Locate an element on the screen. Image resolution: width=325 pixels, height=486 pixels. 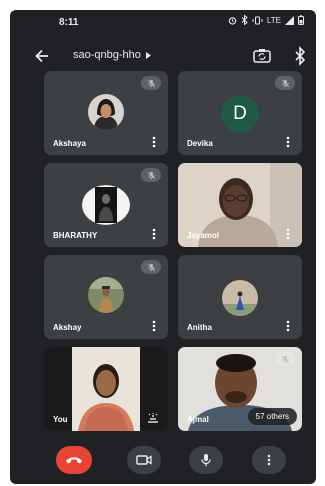
status-time: 8:11 is located at coordinates (69, 22).